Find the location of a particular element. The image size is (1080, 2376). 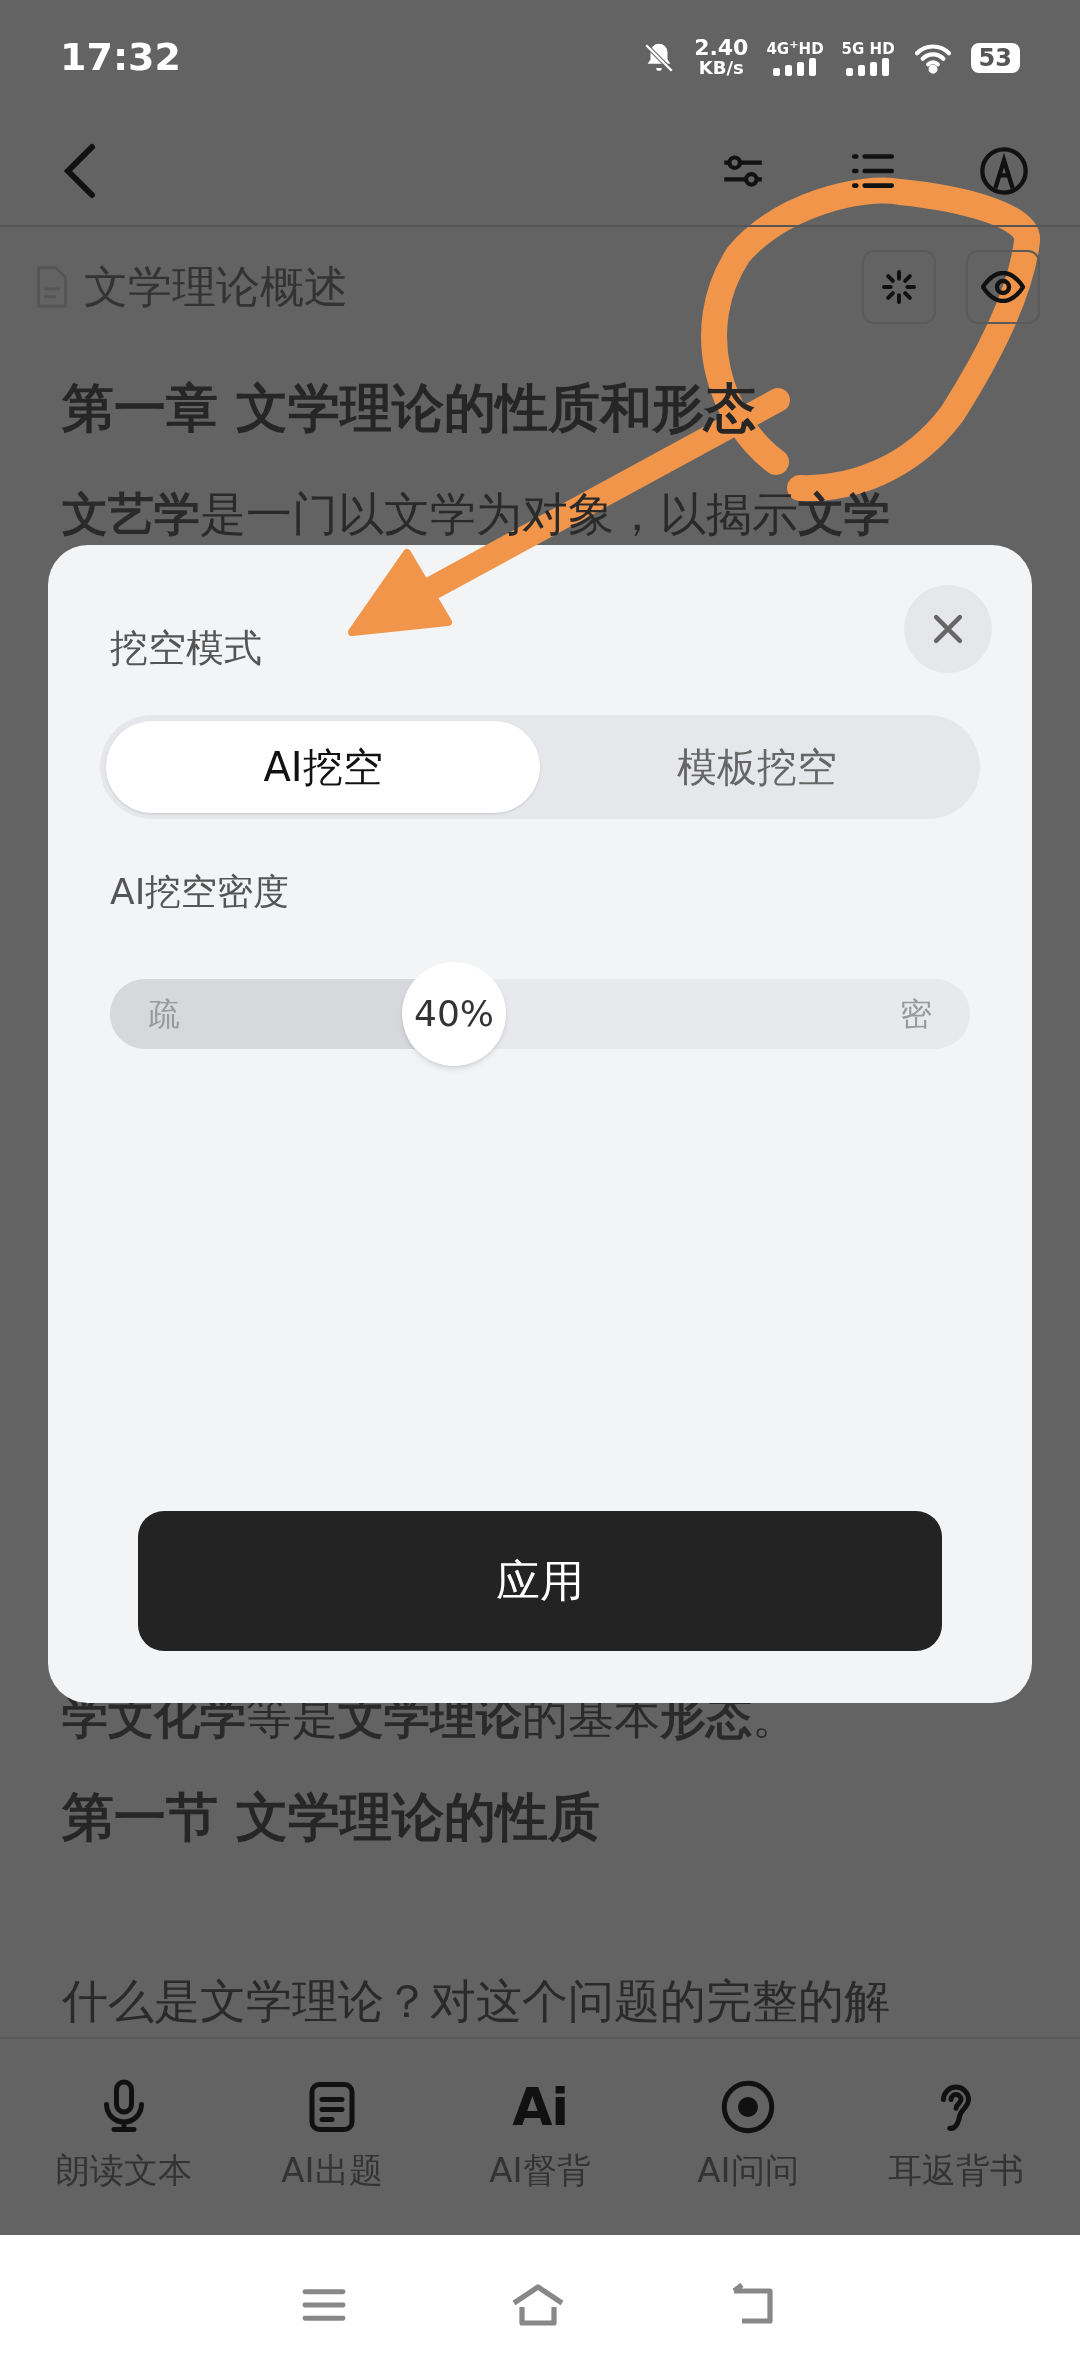

battery-level: 53 is located at coordinates (995, 57).